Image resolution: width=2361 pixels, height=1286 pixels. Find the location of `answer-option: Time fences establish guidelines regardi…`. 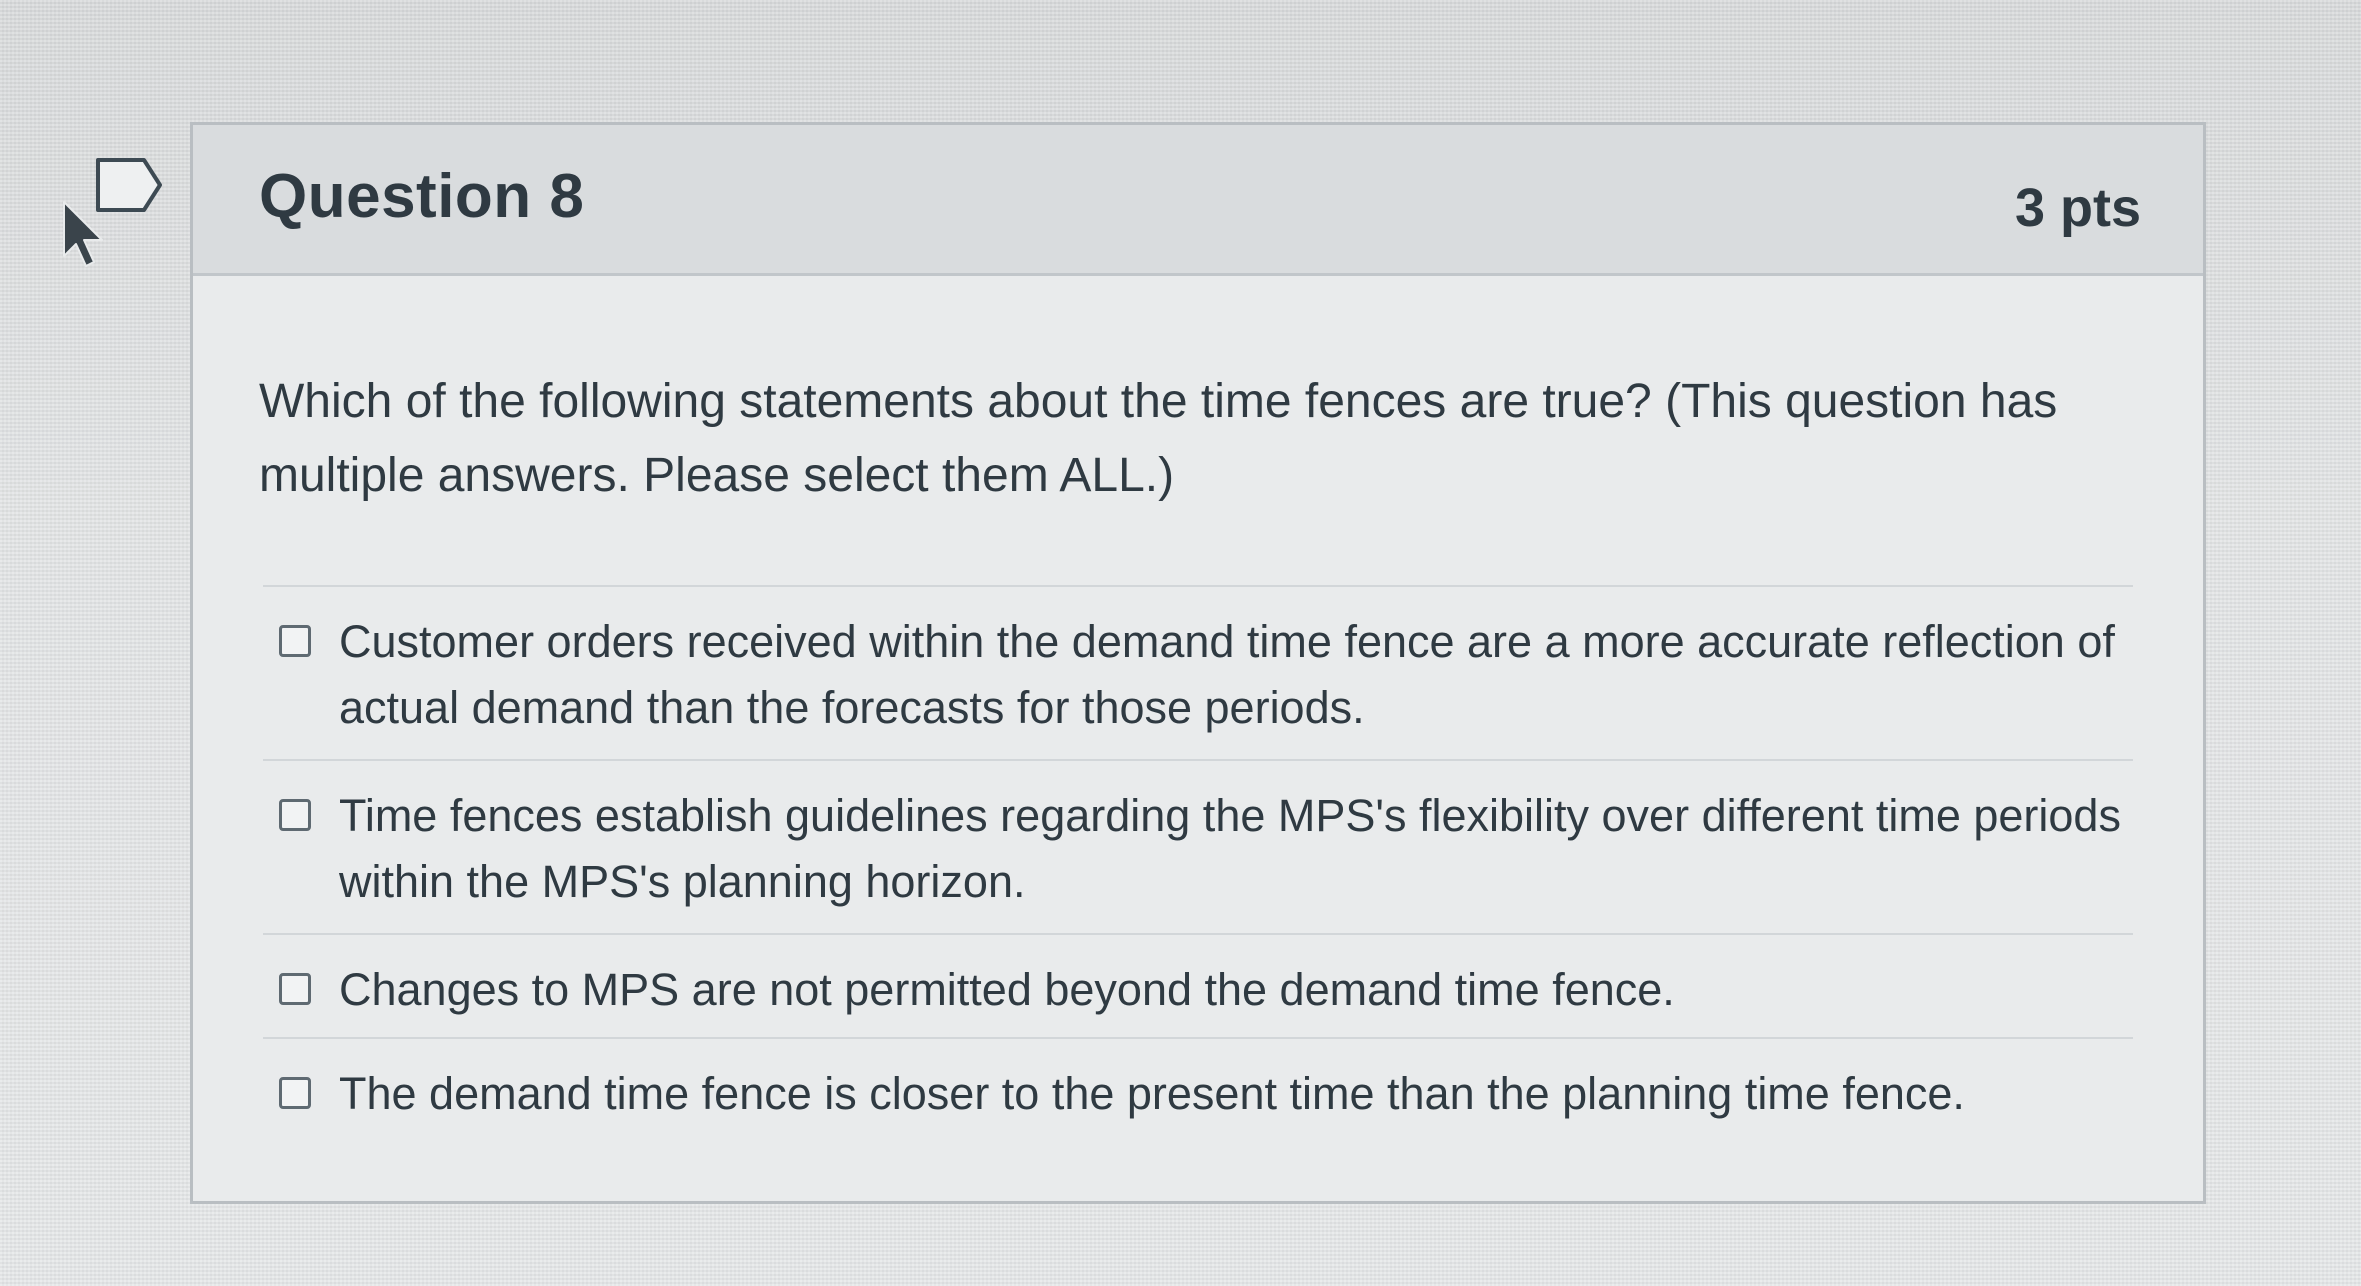

answer-option: Time fences establish guidelines regardi… is located at coordinates (1198, 848).